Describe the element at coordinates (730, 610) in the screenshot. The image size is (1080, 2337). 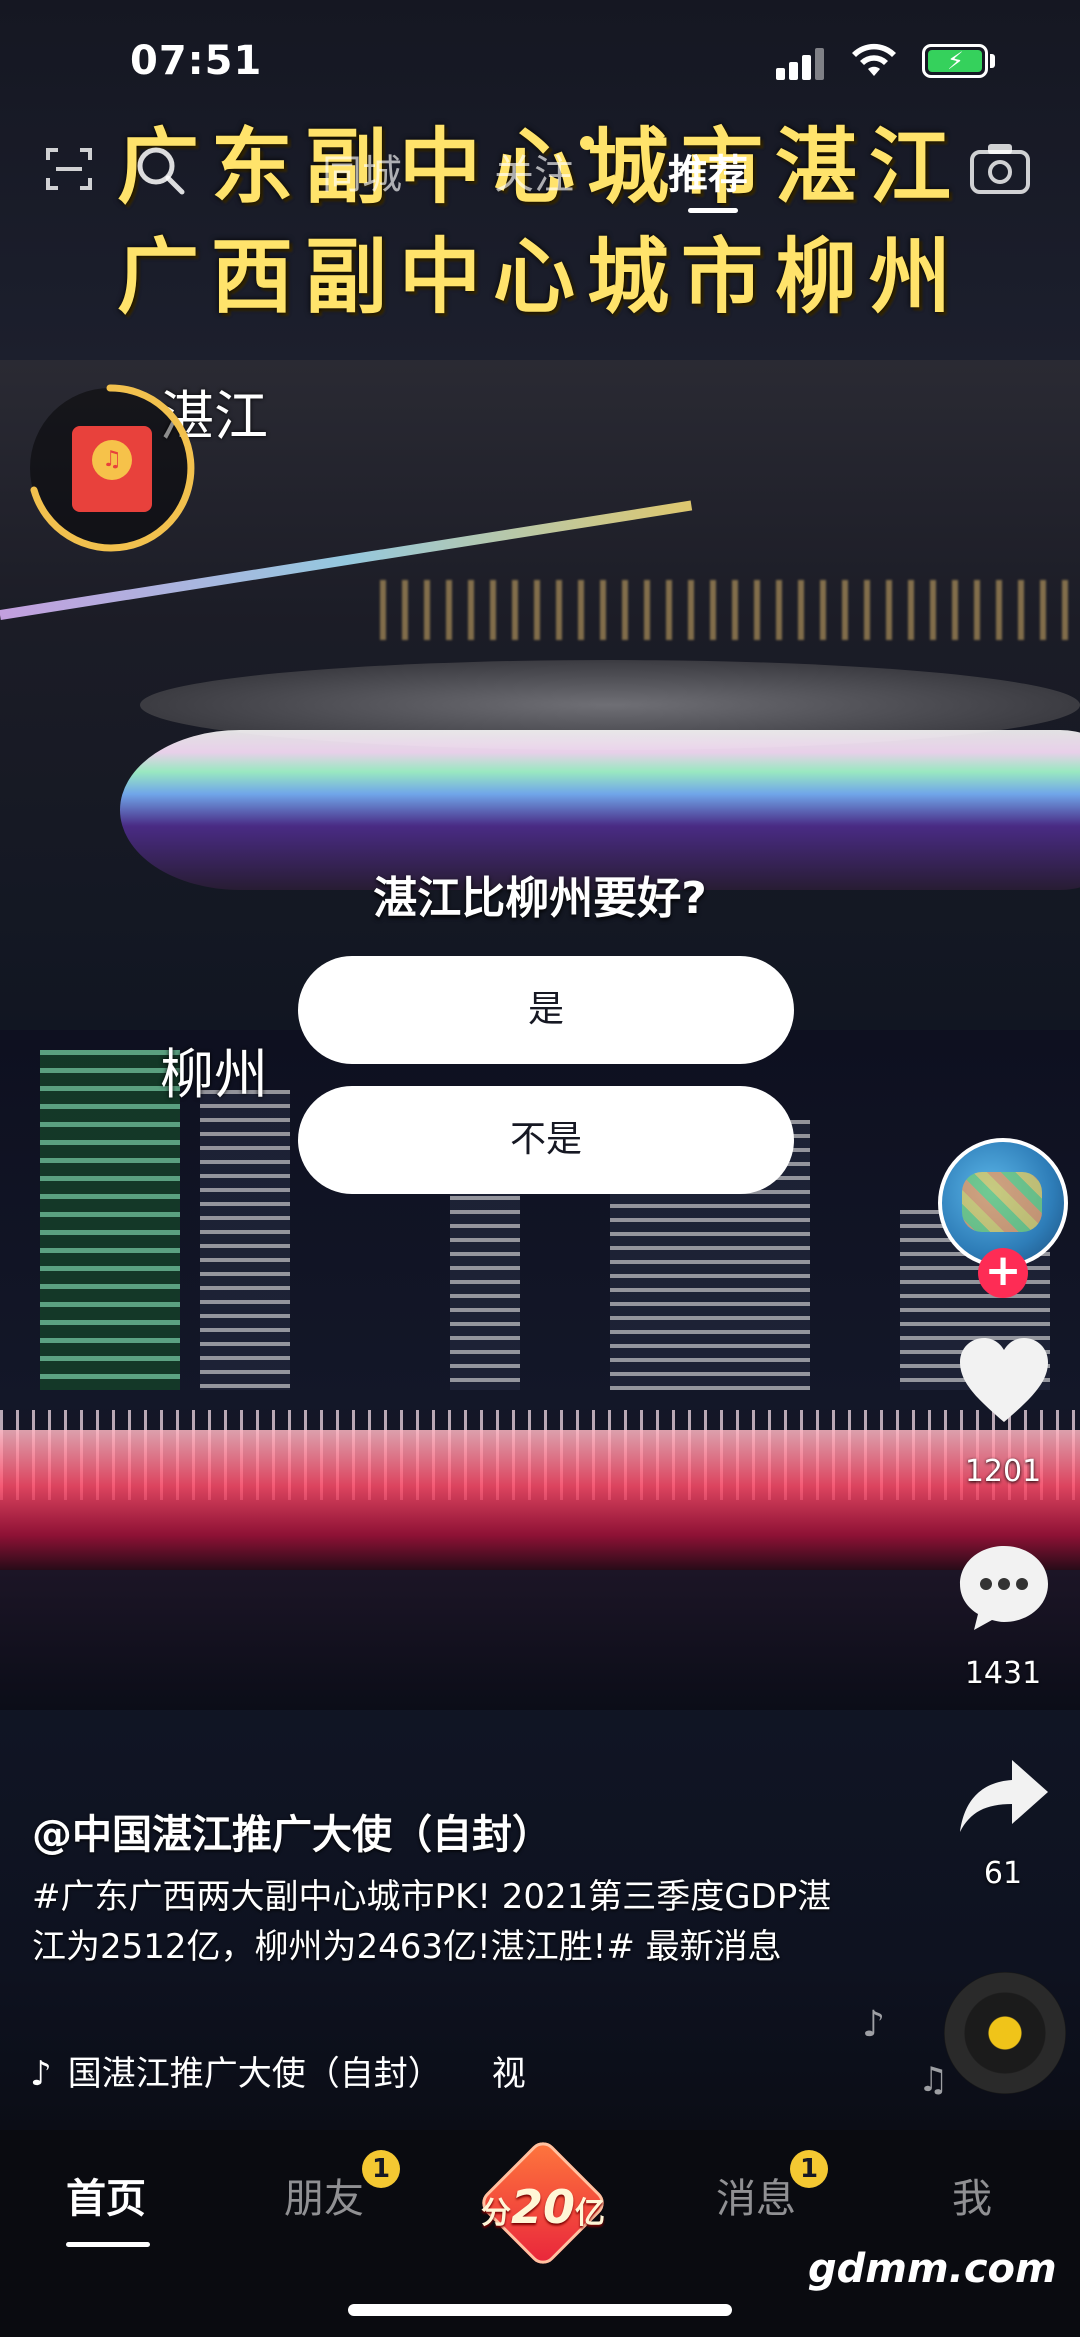
I see `city-lights` at that location.